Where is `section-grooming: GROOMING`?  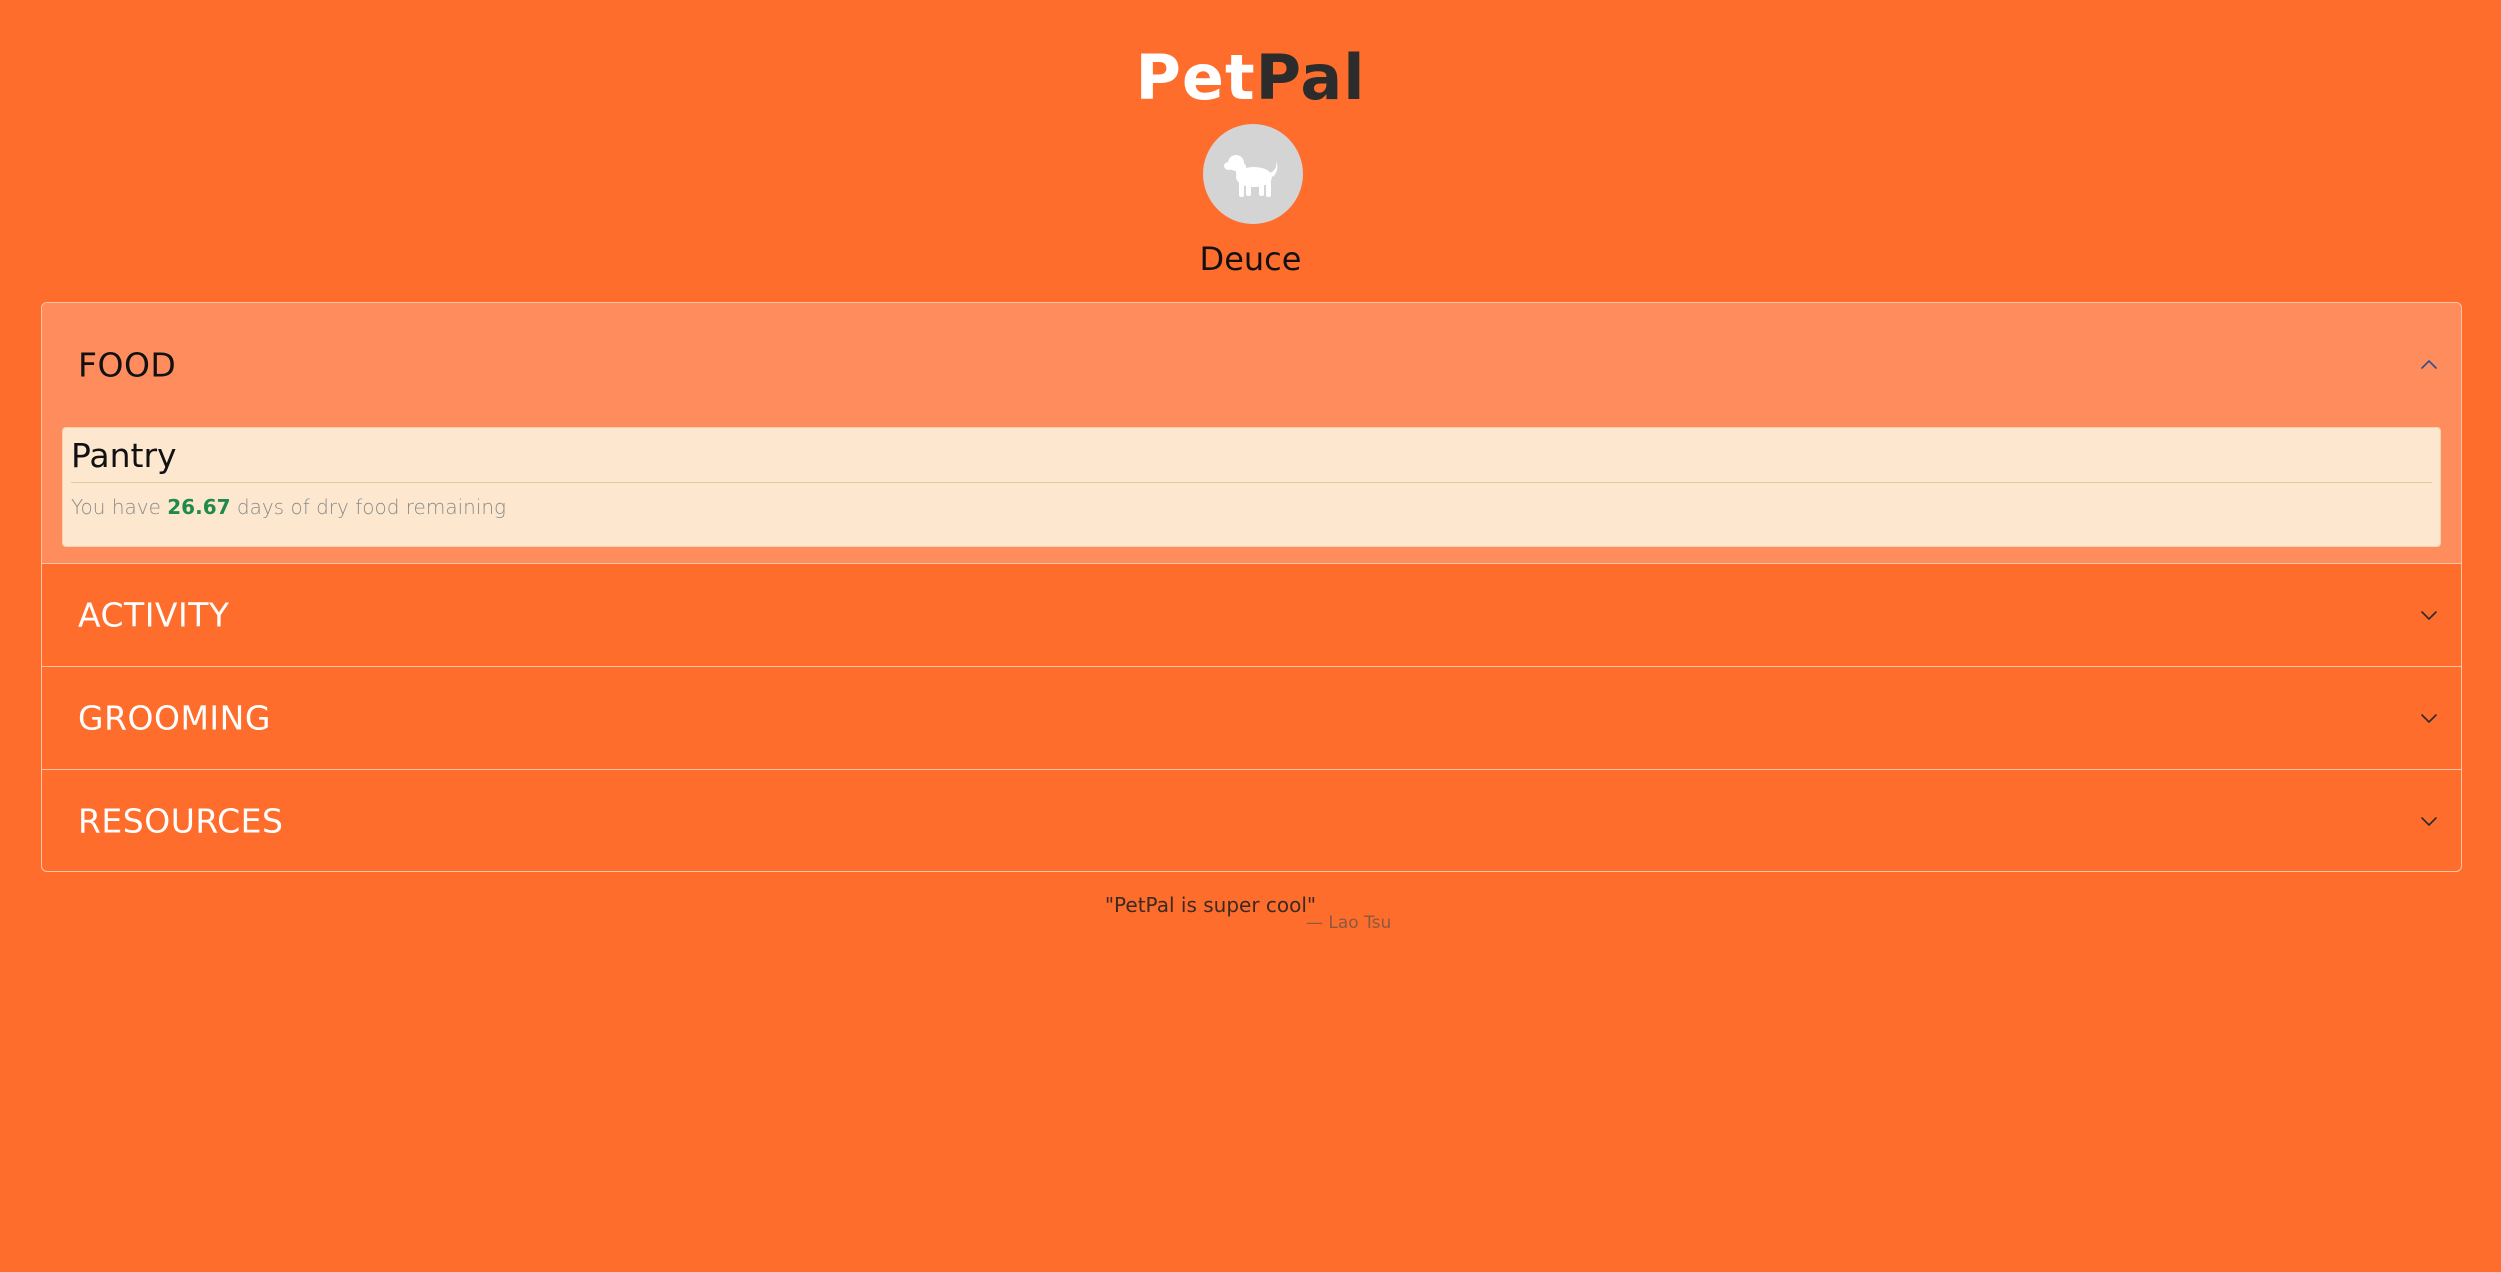 section-grooming: GROOMING is located at coordinates (1251, 718).